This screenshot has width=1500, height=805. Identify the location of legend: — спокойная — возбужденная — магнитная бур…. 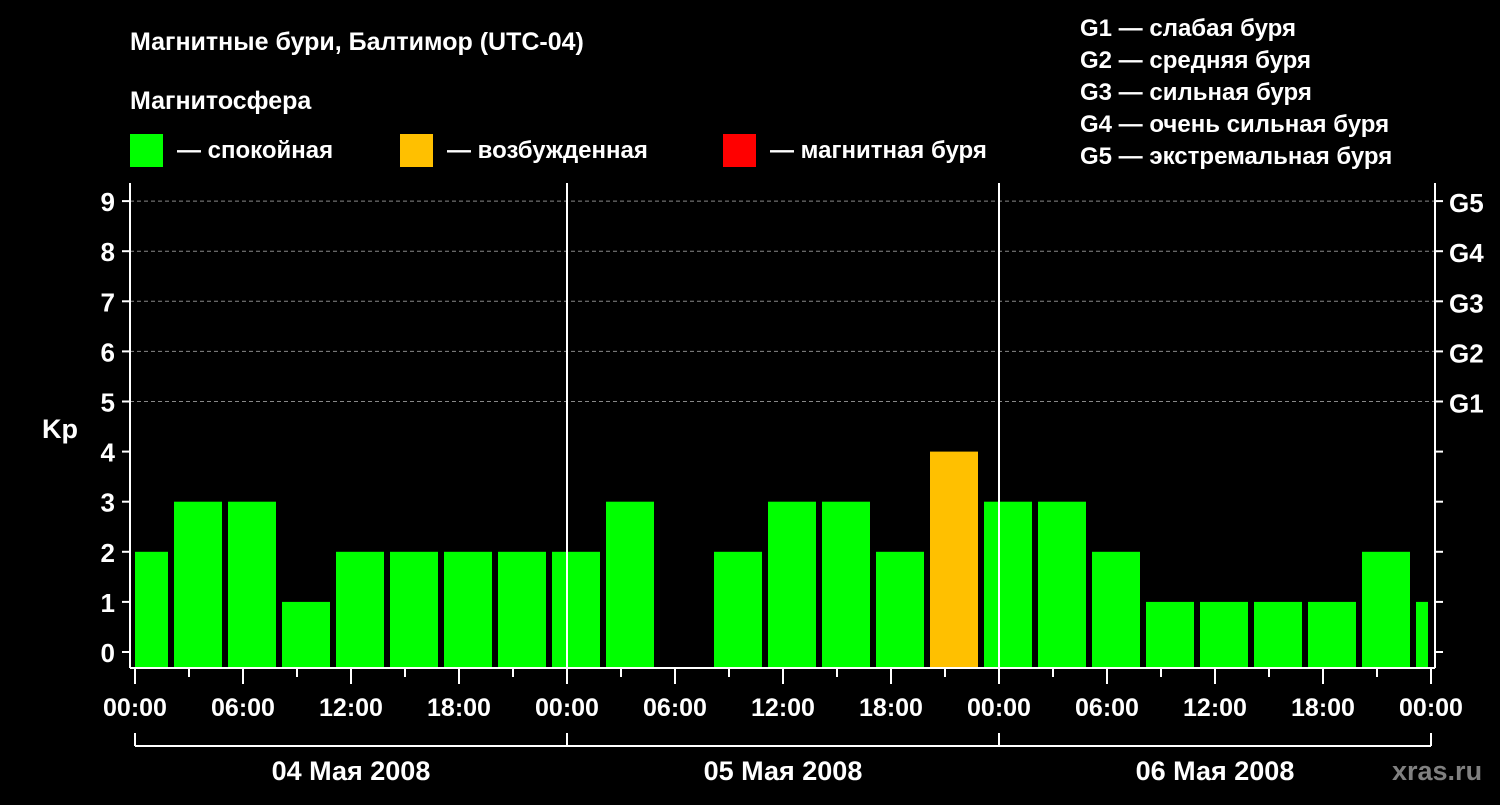
(558, 150).